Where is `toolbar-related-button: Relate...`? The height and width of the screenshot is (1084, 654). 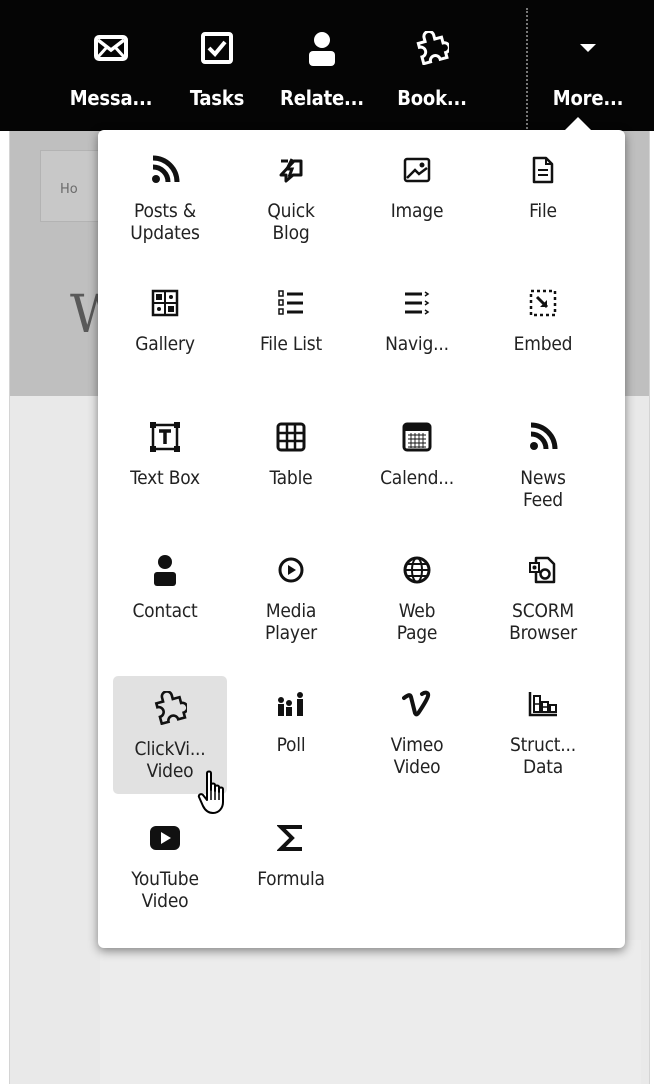 toolbar-related-button: Relate... is located at coordinates (322, 65).